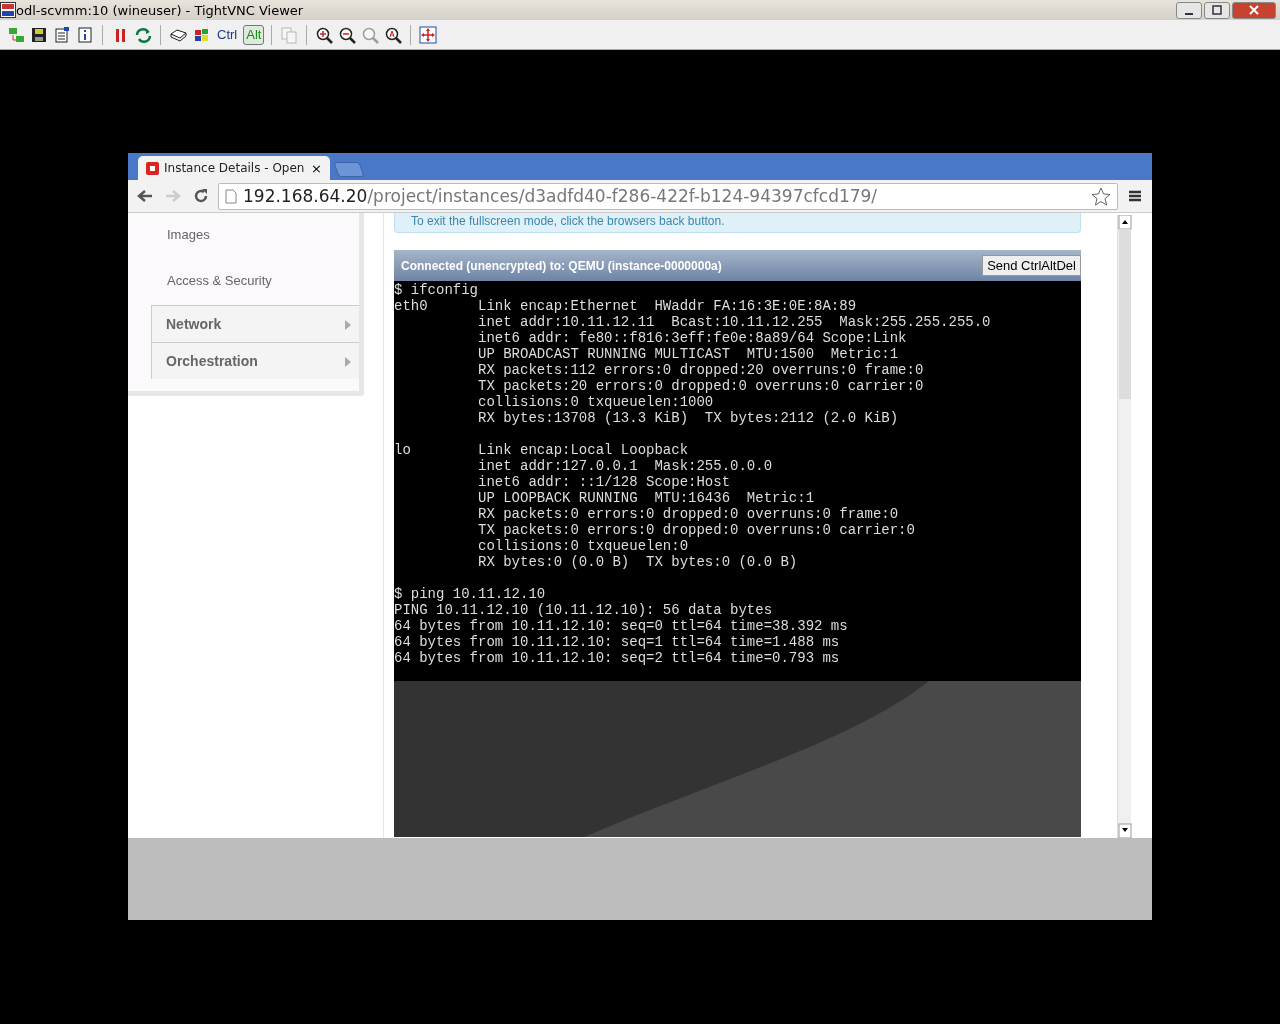  What do you see at coordinates (626, 306) in the screenshot?
I see `terminal-line: eth0 Link encap:Ethernet HWaddr FA:16:3E:0E:8A:89` at bounding box center [626, 306].